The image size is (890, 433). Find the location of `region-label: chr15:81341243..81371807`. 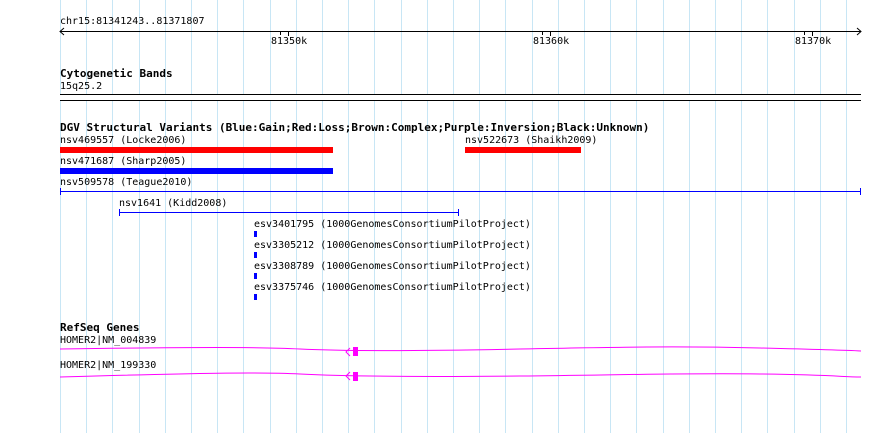

region-label: chr15:81341243..81371807 is located at coordinates (132, 21).